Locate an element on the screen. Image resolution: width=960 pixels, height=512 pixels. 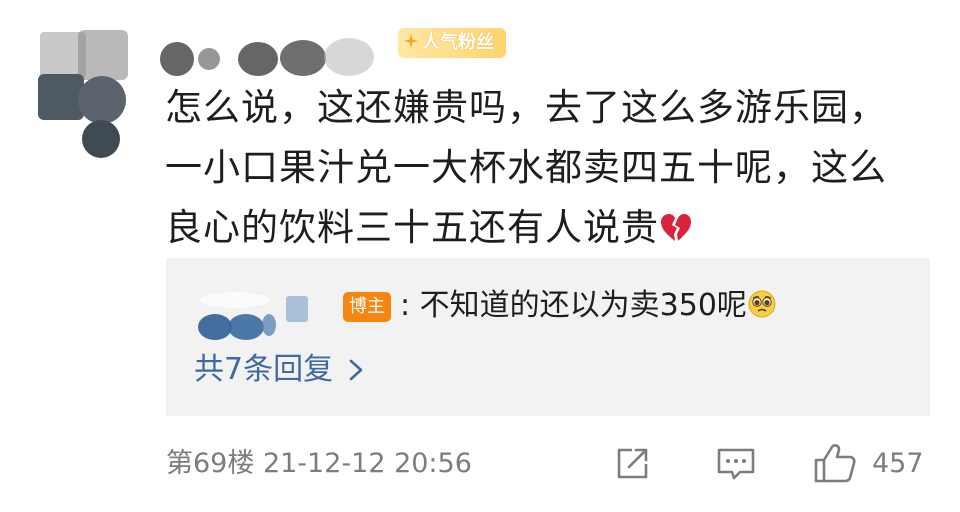
fan-badge: 人气粉丝 is located at coordinates (452, 43).